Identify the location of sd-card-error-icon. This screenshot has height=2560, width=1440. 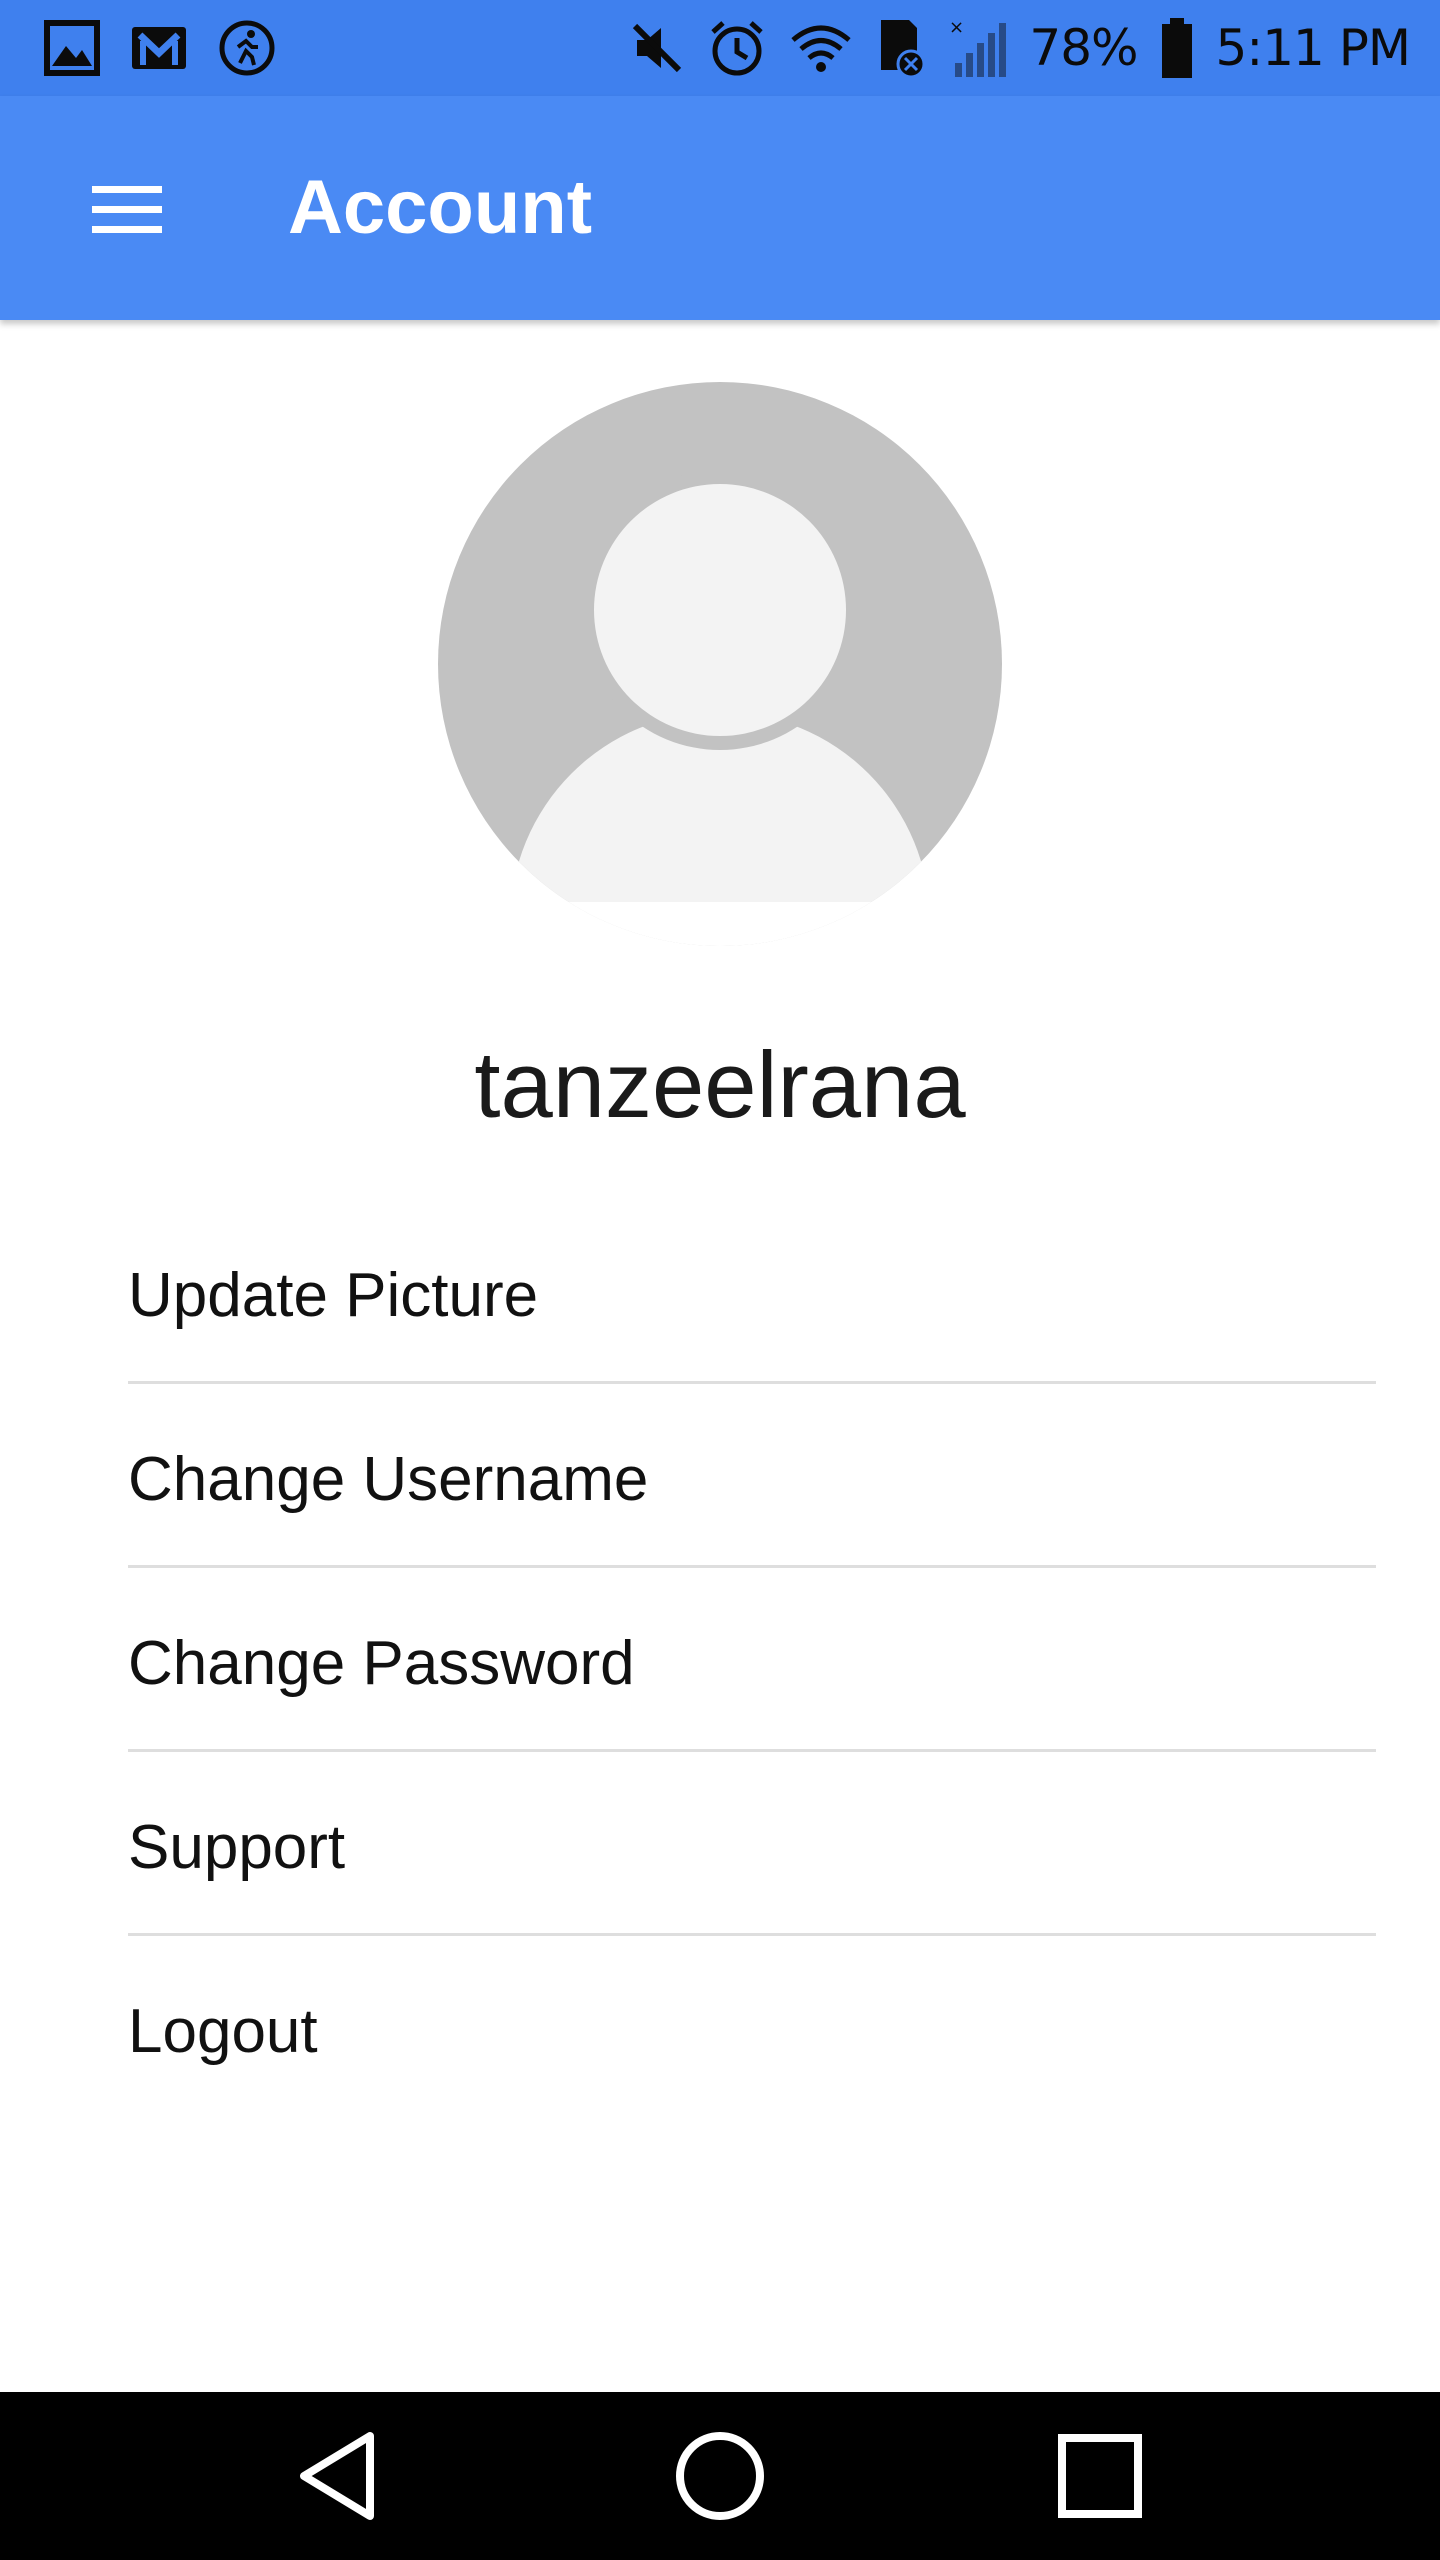
(903, 49).